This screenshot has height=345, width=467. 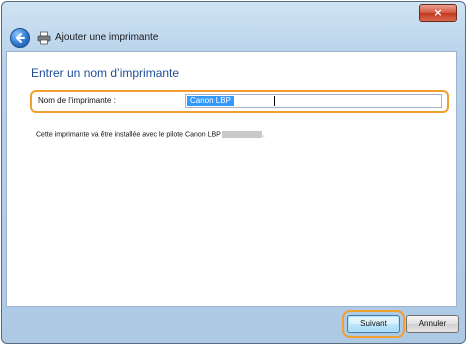 What do you see at coordinates (274, 101) in the screenshot?
I see `text-caret` at bounding box center [274, 101].